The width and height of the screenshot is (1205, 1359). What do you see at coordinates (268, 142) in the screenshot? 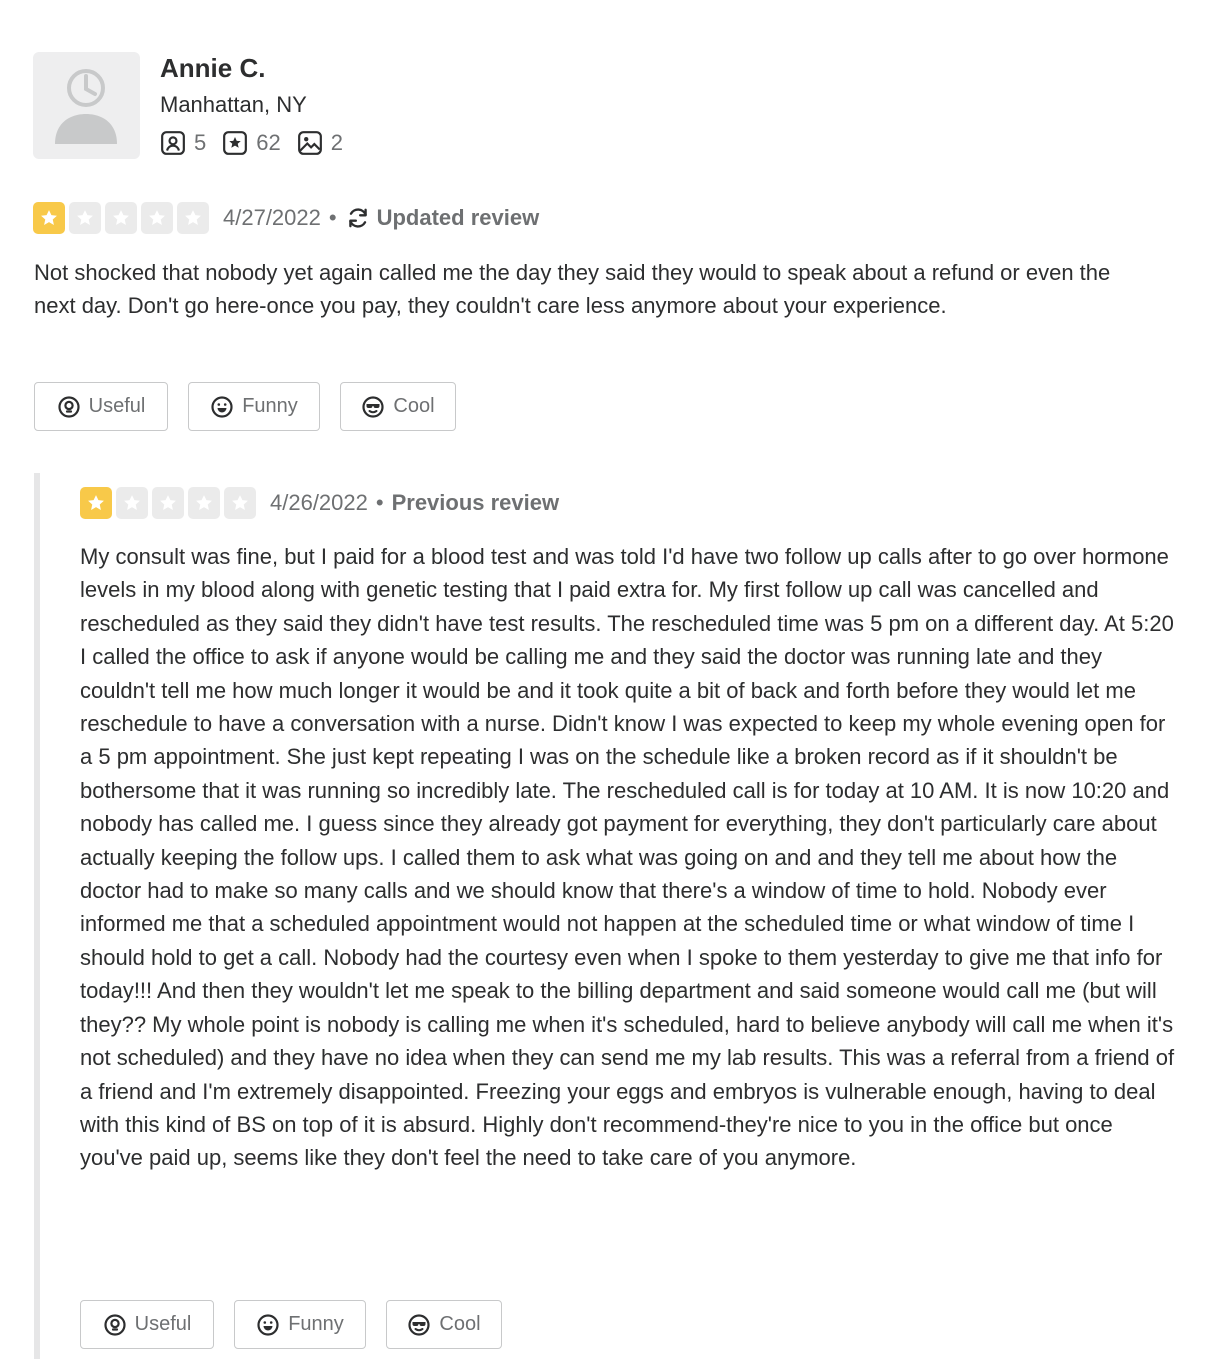
I see `reviews-count-value: 62` at bounding box center [268, 142].